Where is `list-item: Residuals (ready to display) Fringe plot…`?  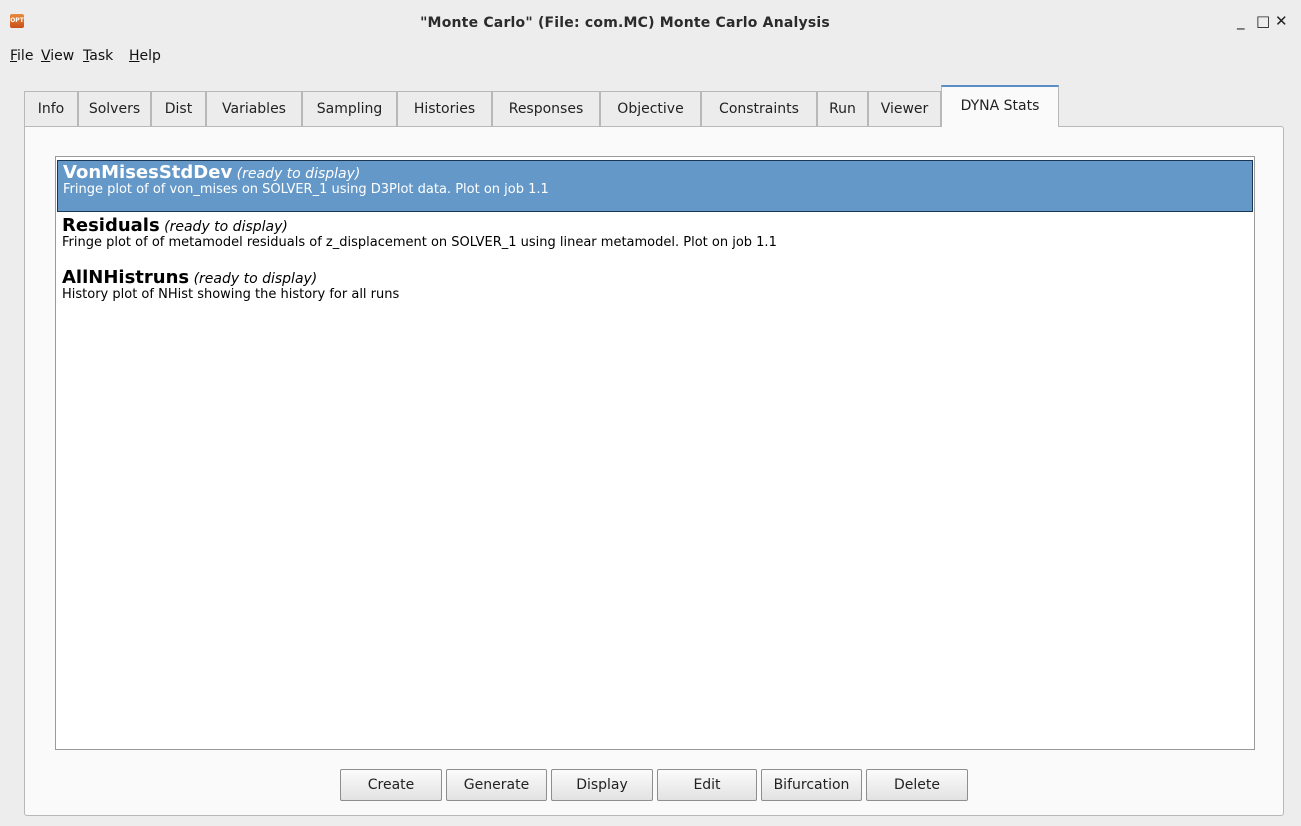 list-item: Residuals (ready to display) Fringe plot… is located at coordinates (655, 241).